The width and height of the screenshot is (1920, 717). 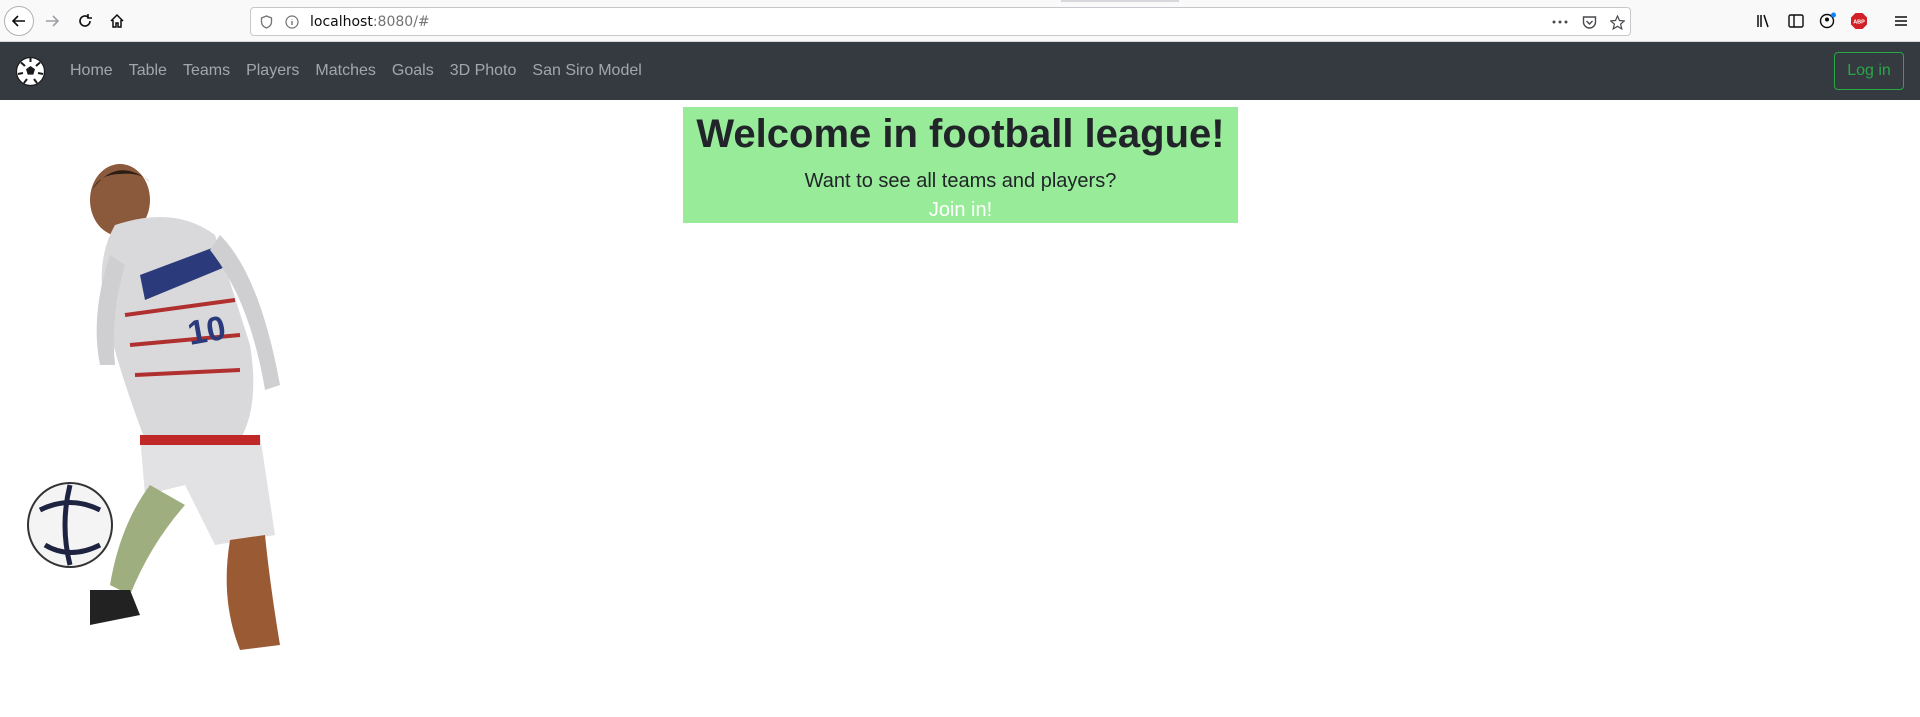 I want to click on forward-button, so click(x=52, y=21).